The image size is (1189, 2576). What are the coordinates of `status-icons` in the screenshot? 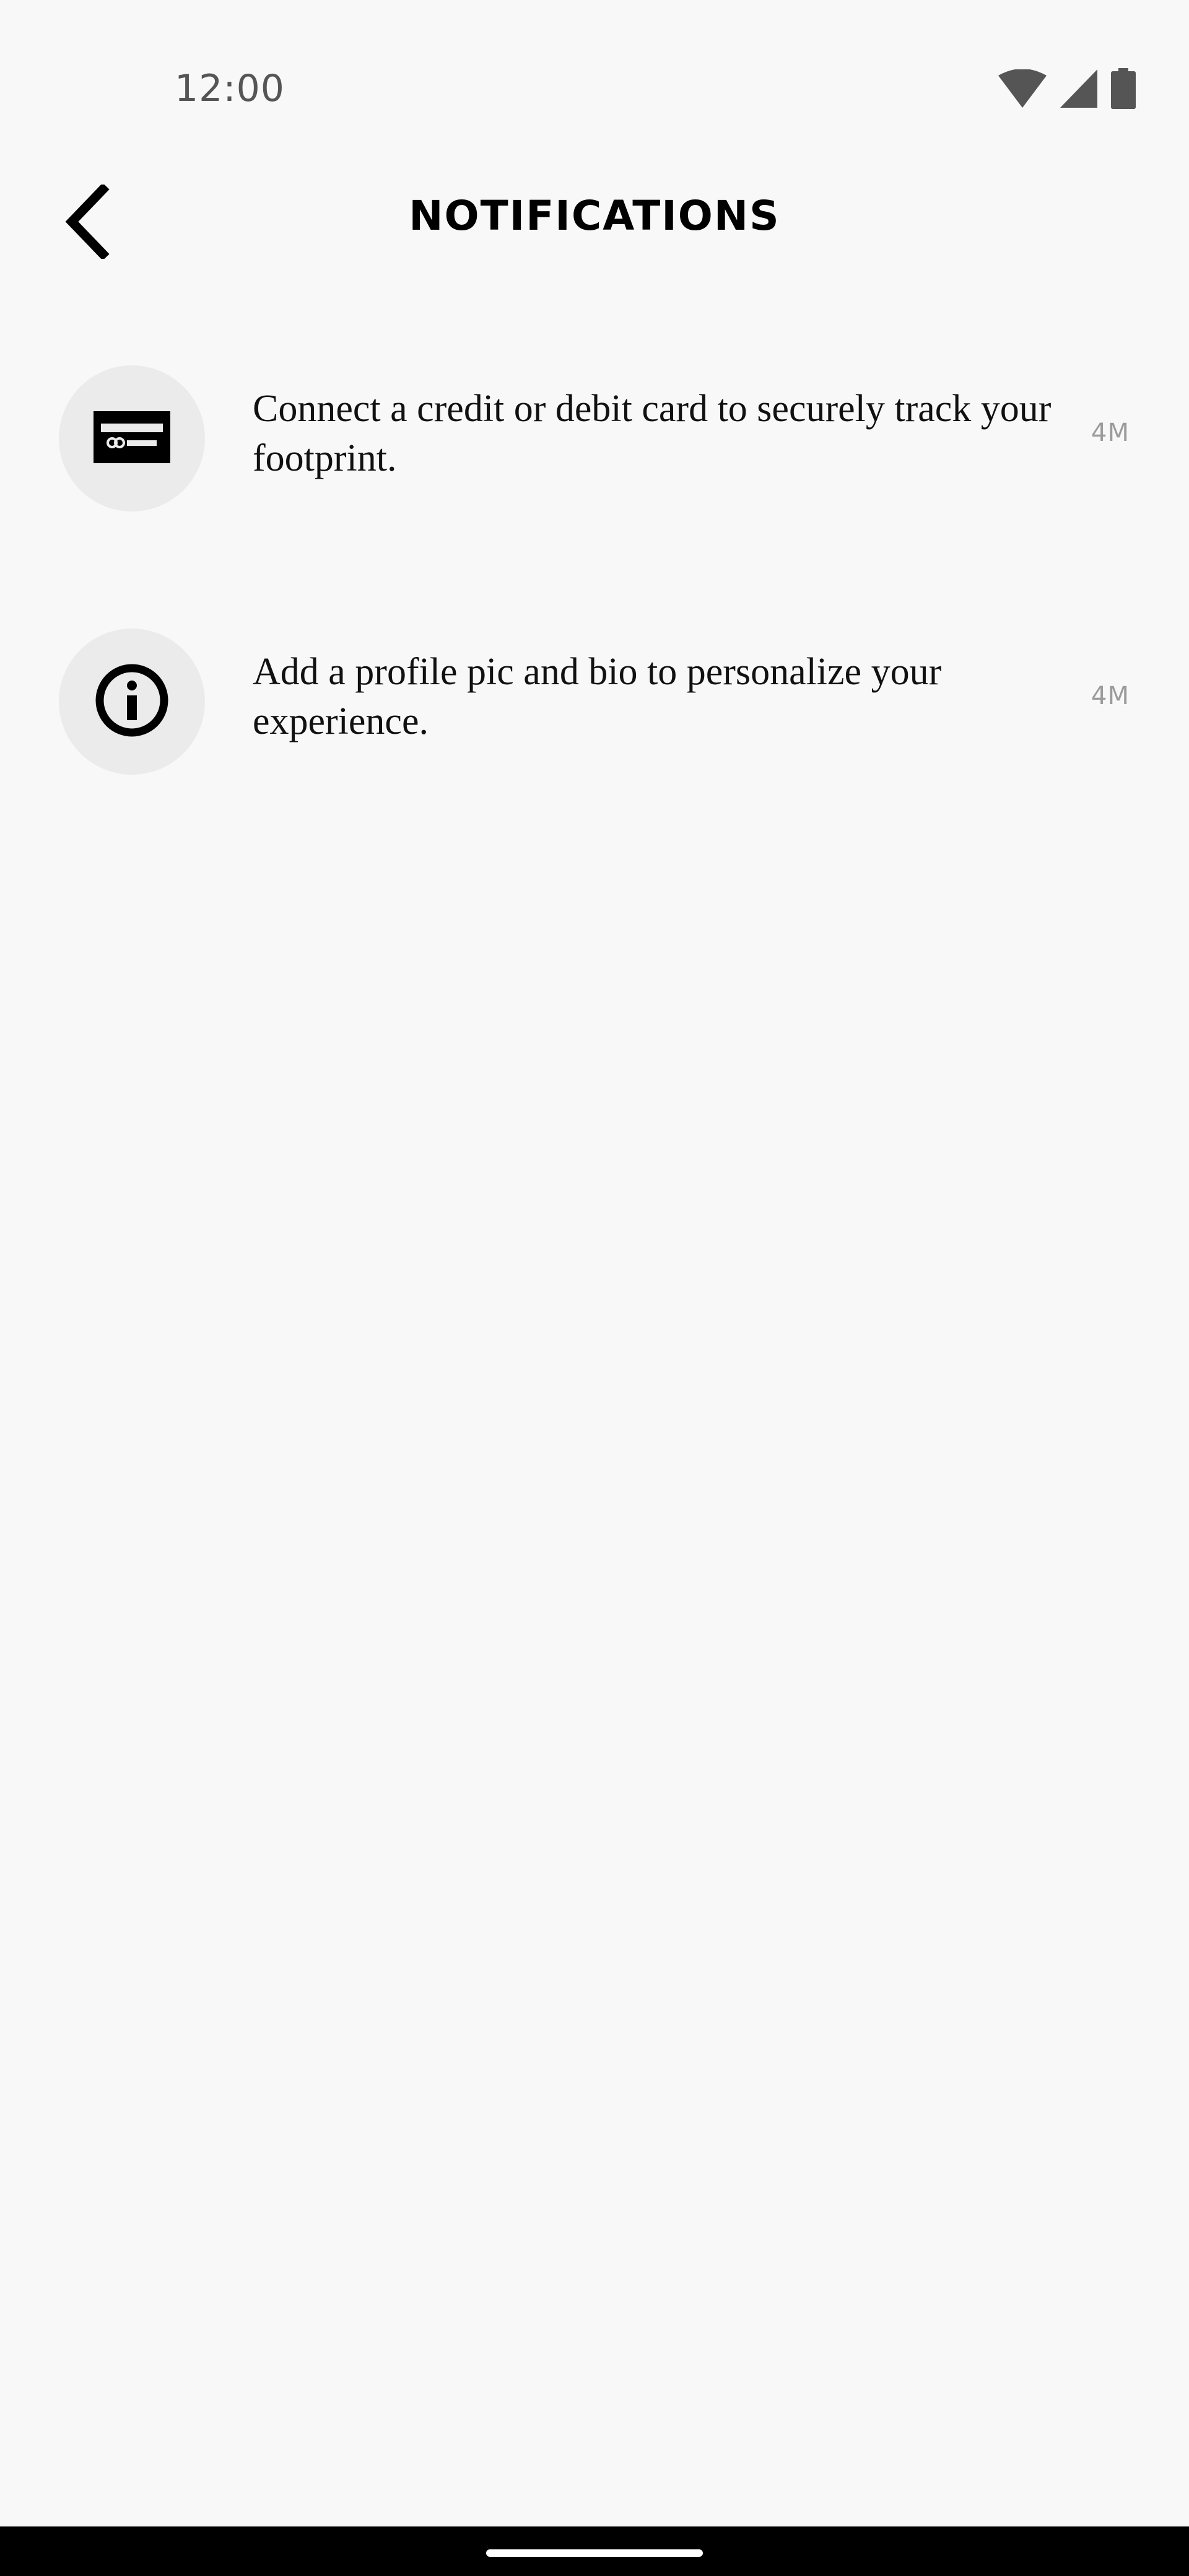 It's located at (1067, 88).